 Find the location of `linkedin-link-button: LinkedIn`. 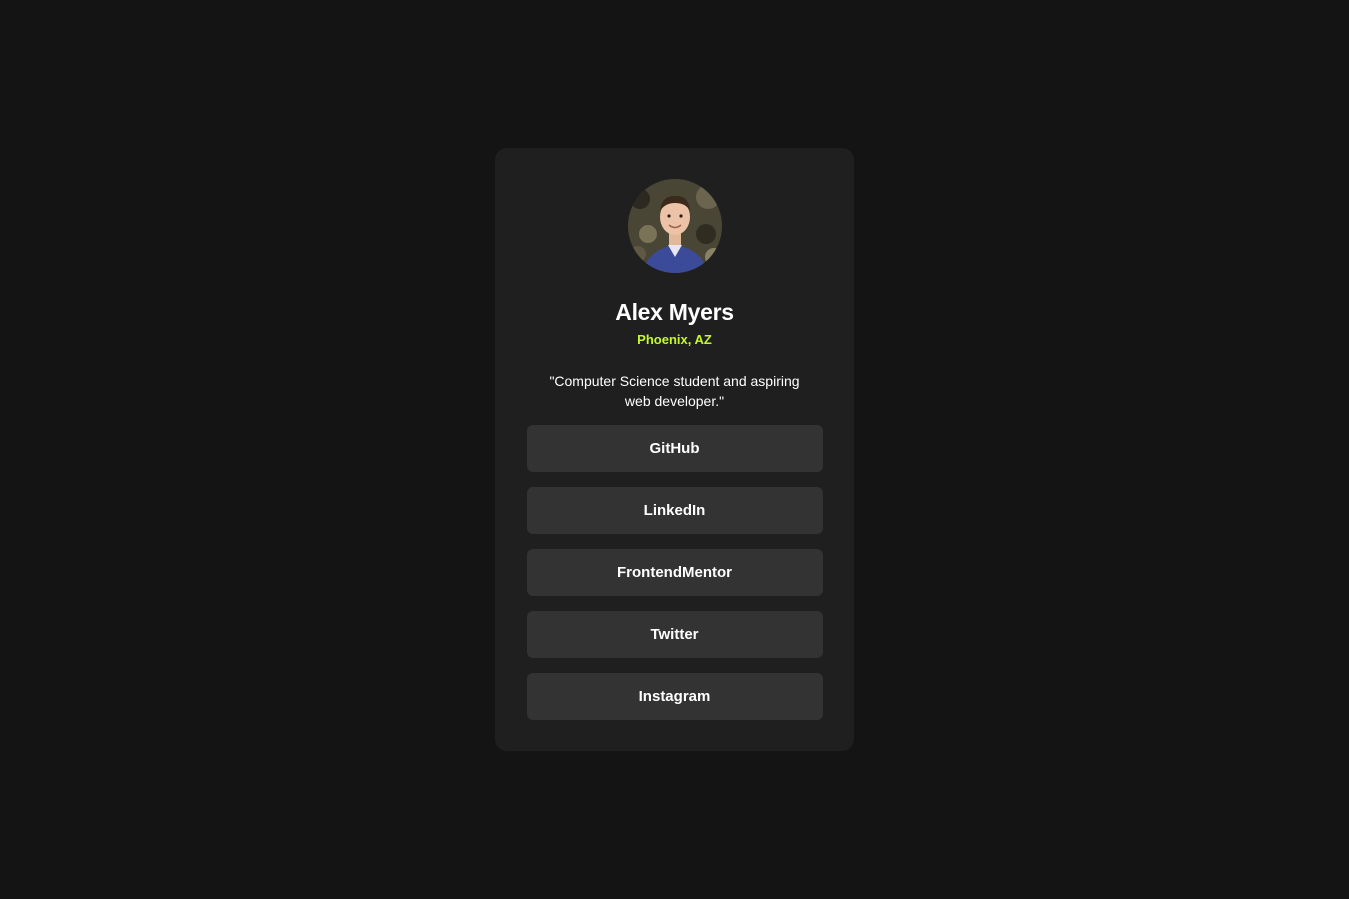

linkedin-link-button: LinkedIn is located at coordinates (674, 510).